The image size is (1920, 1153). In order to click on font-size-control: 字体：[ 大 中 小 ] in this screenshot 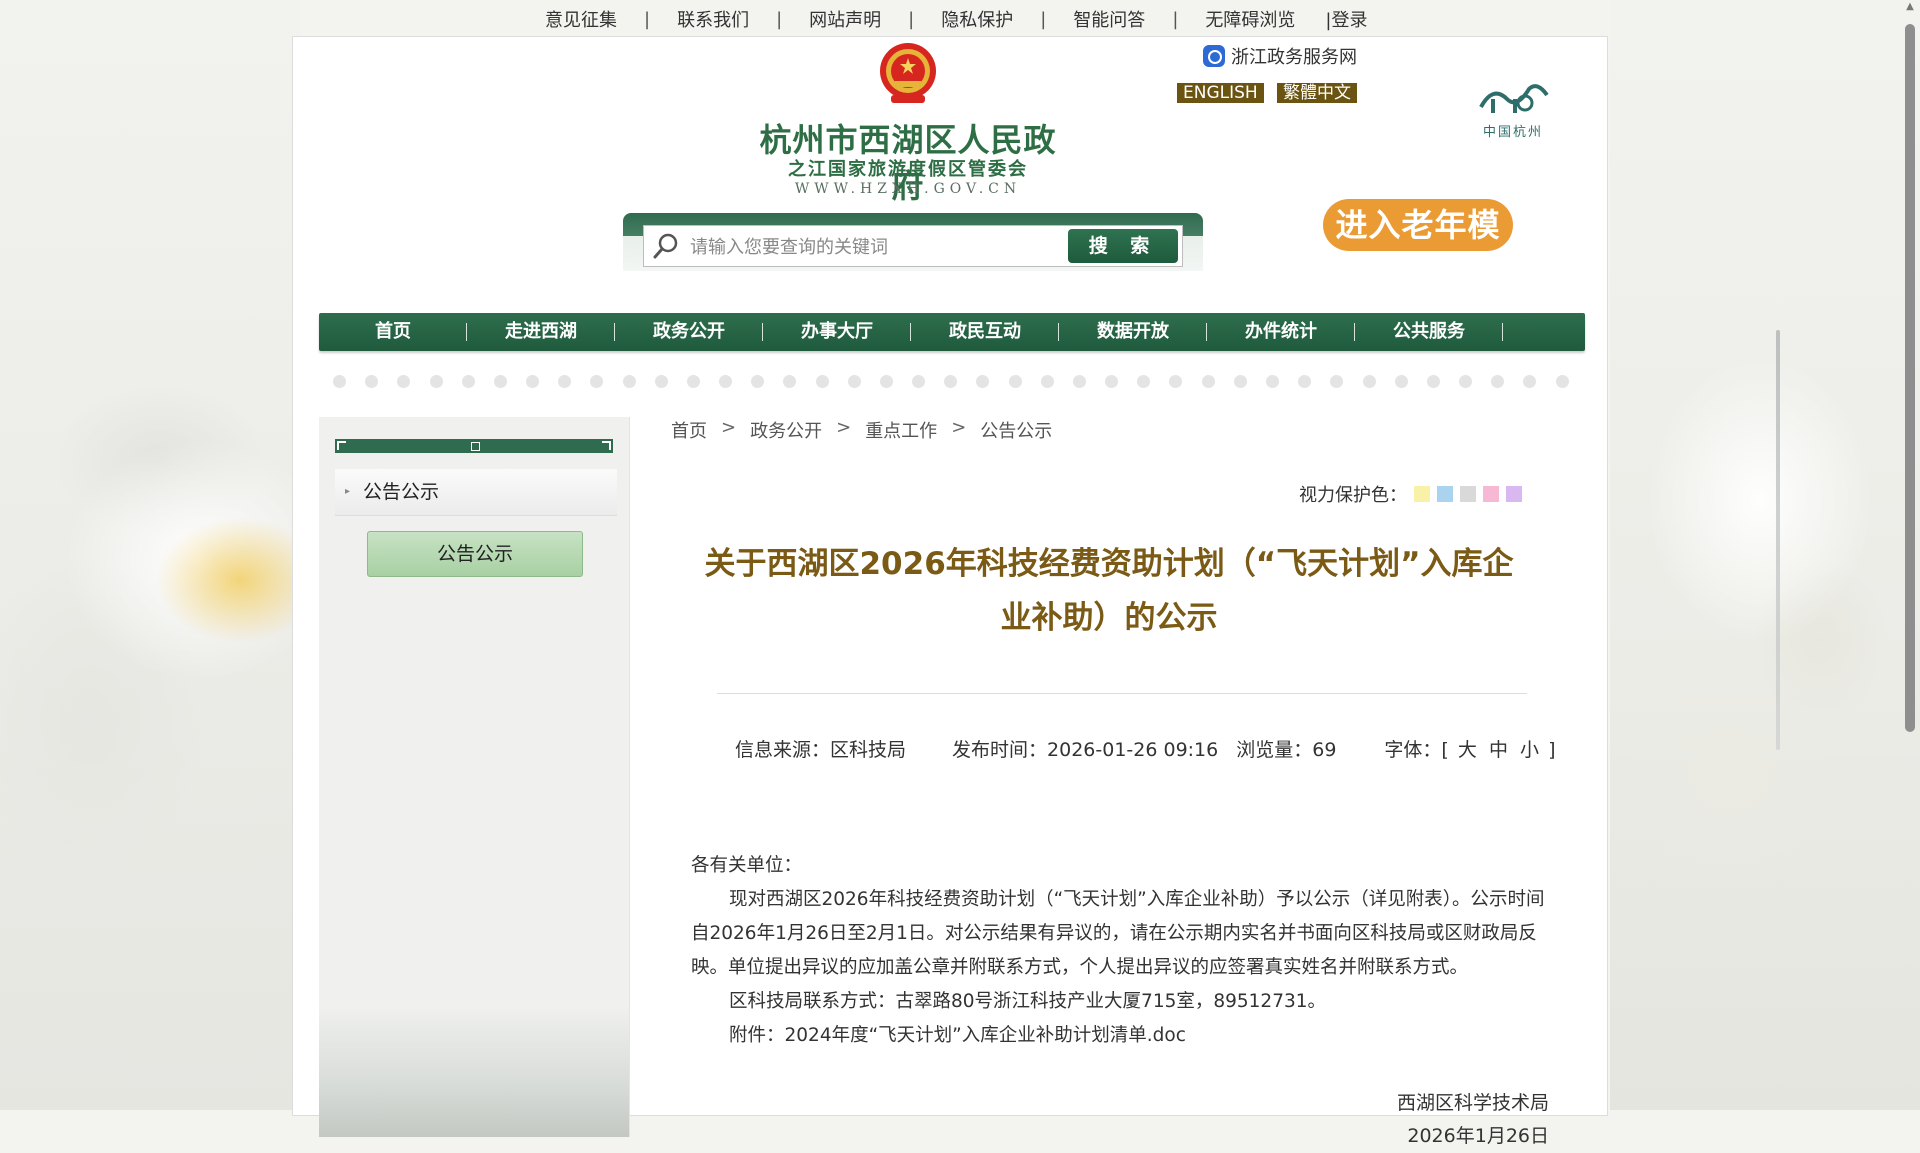, I will do `click(1470, 750)`.